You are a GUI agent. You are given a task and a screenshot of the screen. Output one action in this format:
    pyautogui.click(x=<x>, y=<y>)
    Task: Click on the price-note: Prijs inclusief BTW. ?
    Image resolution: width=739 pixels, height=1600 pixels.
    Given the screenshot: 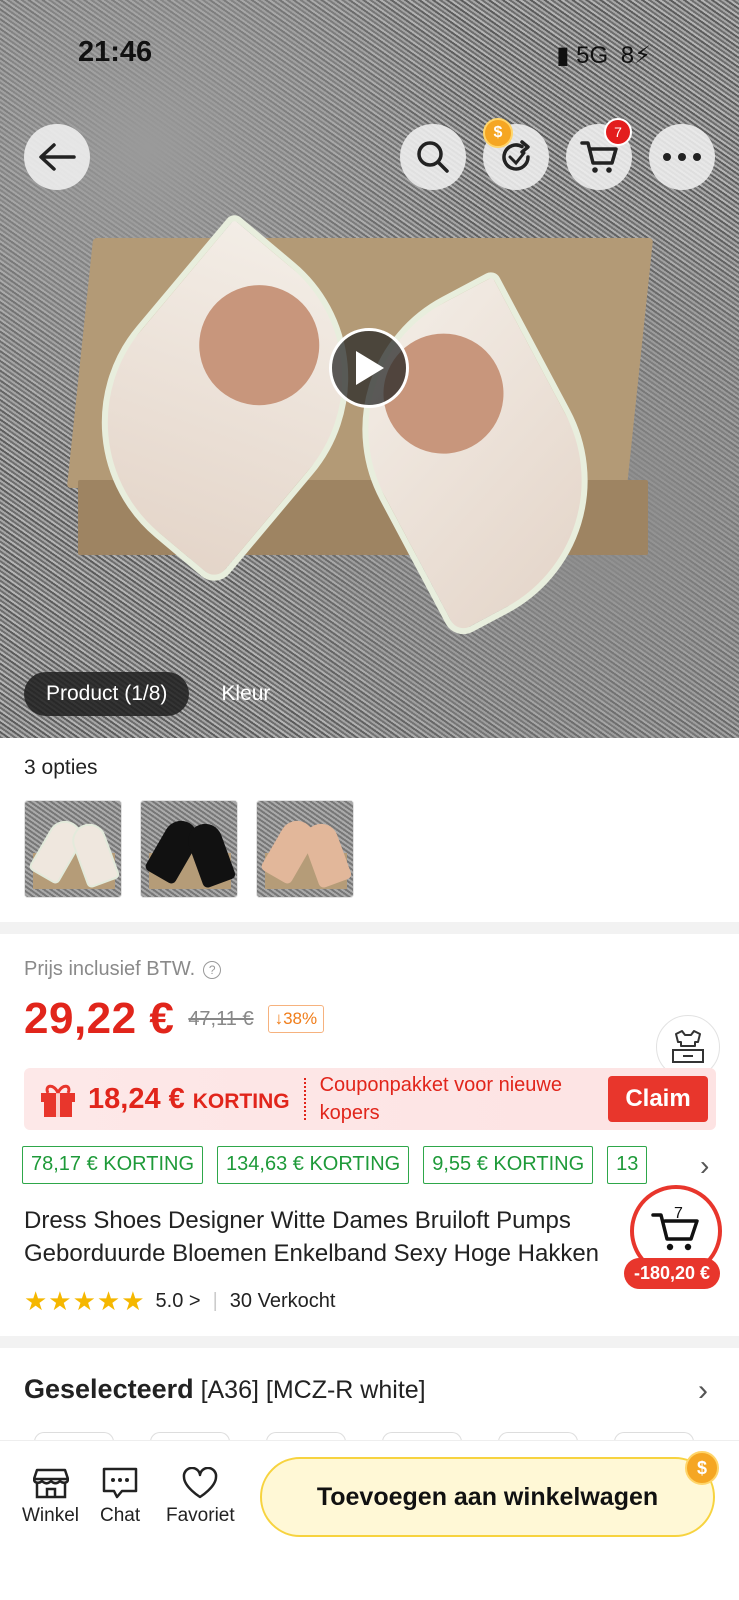 What is the action you would take?
    pyautogui.click(x=123, y=969)
    